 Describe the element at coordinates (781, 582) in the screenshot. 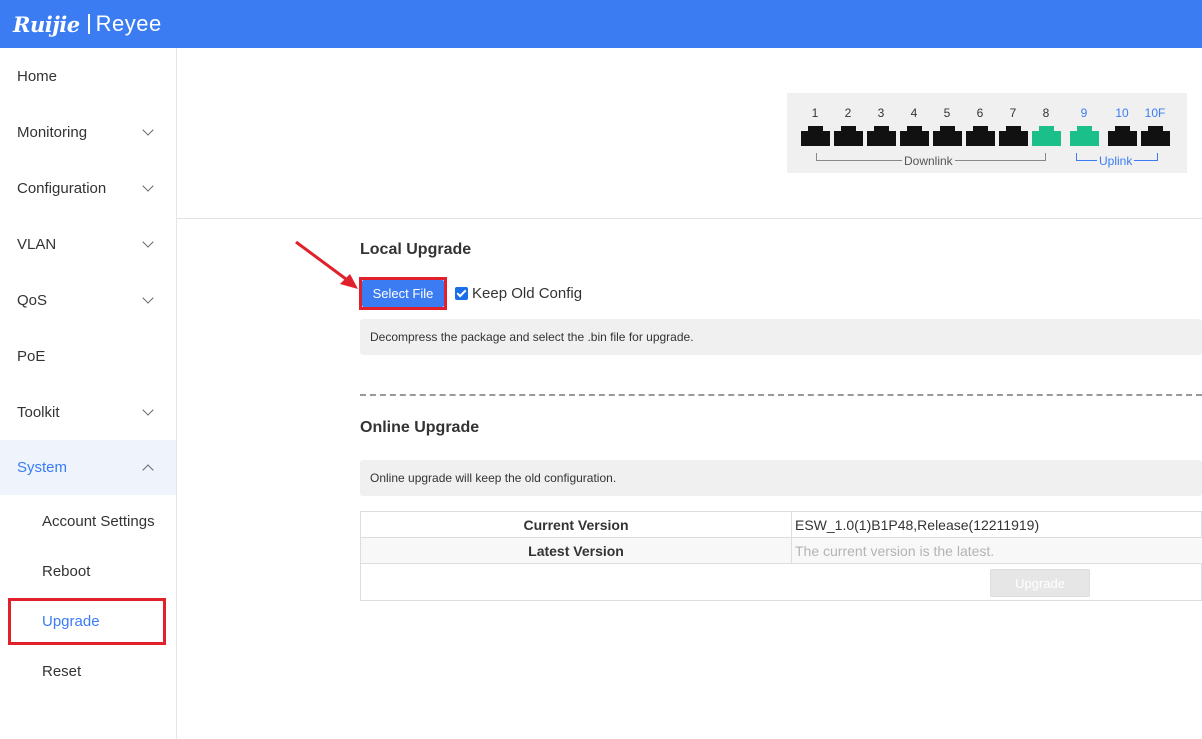

I see `table-row: Upgrade` at that location.